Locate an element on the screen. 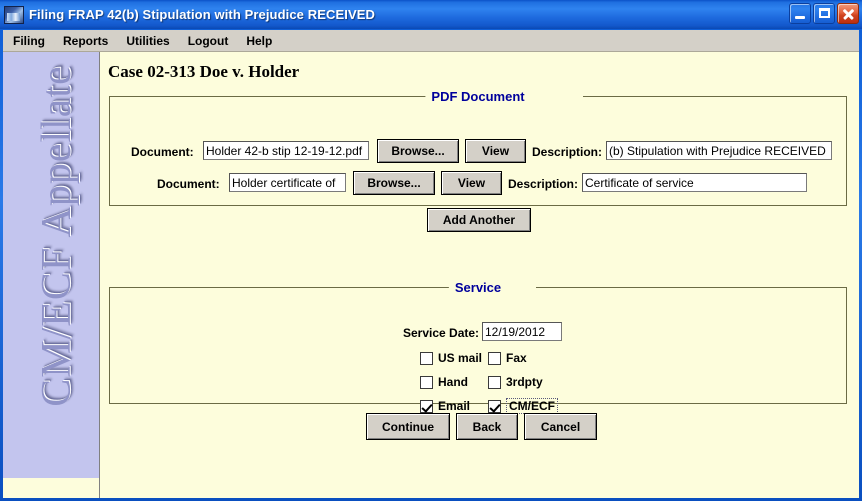 This screenshot has width=862, height=501. menu-item-utilities: Utilities is located at coordinates (147, 41).